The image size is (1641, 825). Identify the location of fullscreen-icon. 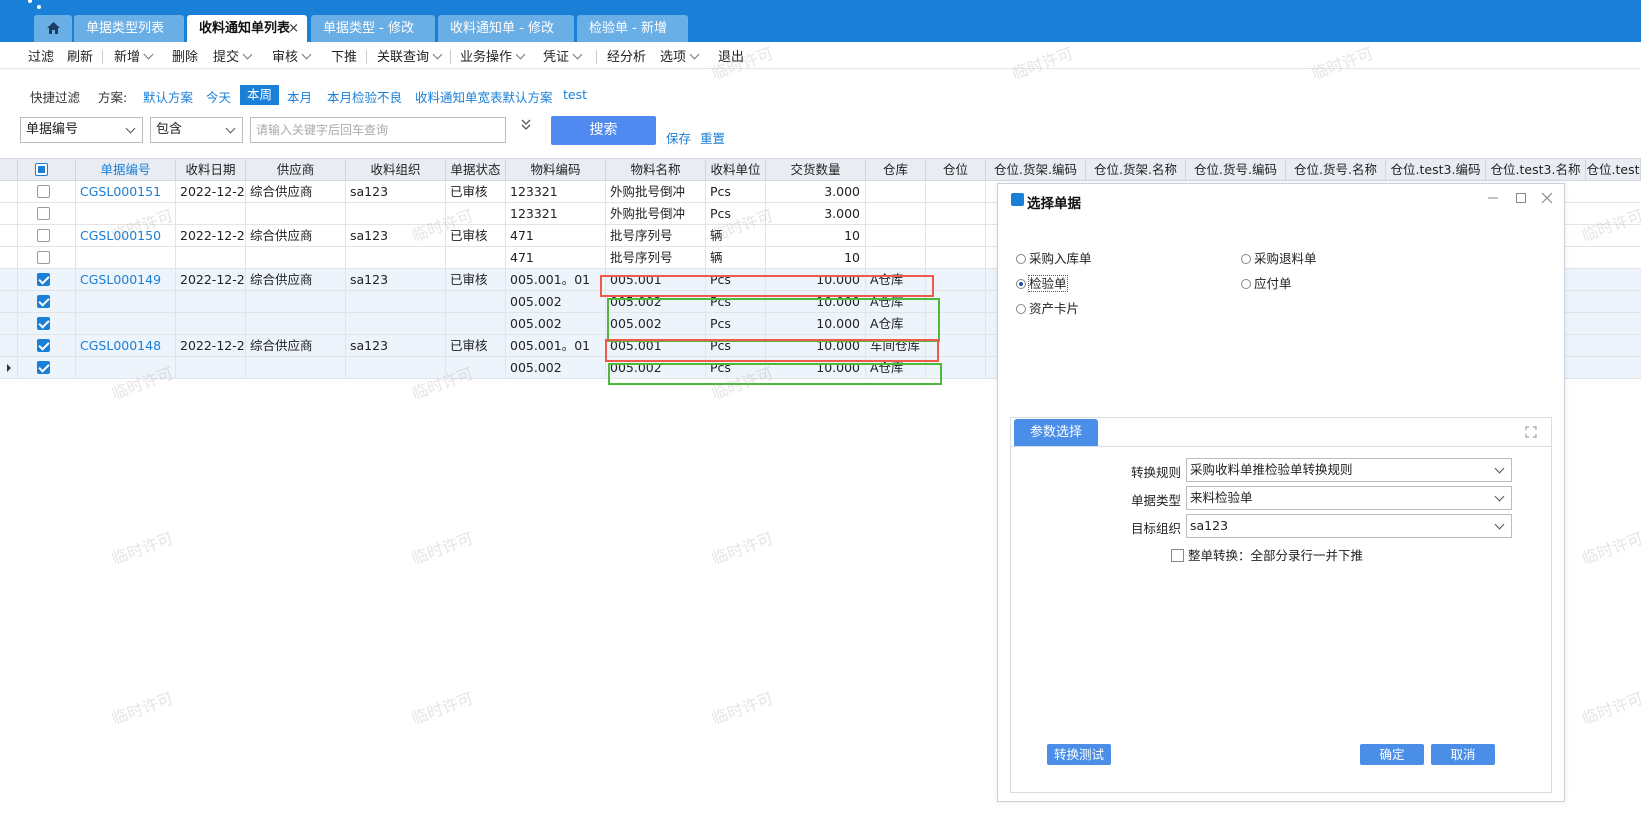
(1531, 432).